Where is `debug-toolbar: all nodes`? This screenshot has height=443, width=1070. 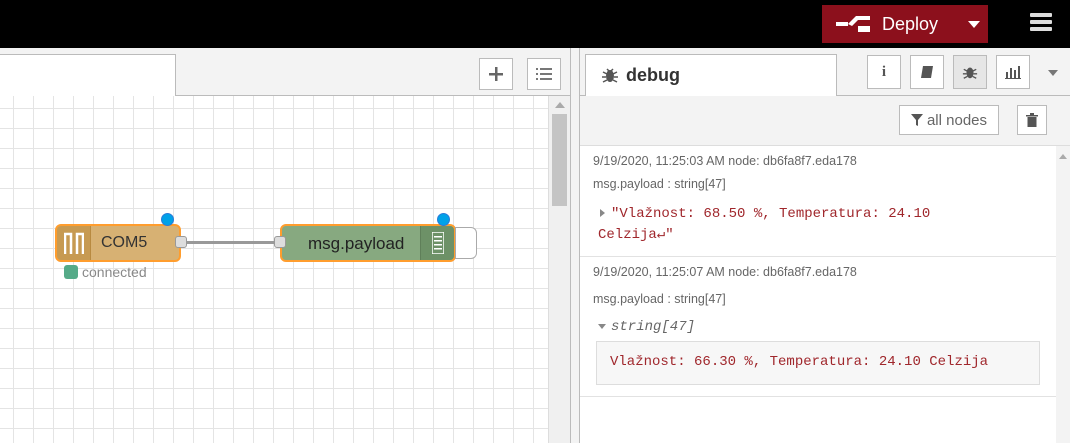
debug-toolbar: all nodes is located at coordinates (825, 121).